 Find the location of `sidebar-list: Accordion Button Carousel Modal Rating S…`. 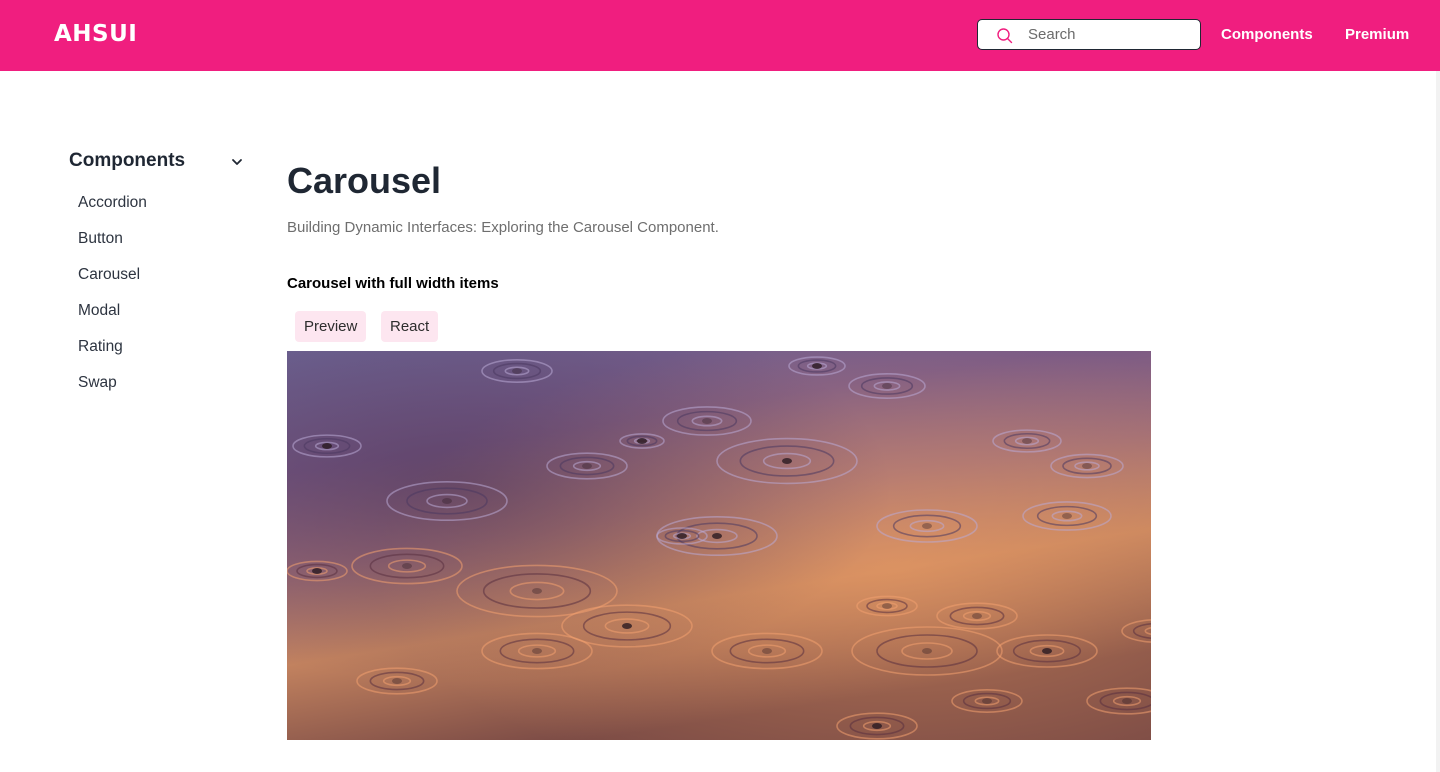

sidebar-list: Accordion Button Carousel Modal Rating S… is located at coordinates (112, 301).